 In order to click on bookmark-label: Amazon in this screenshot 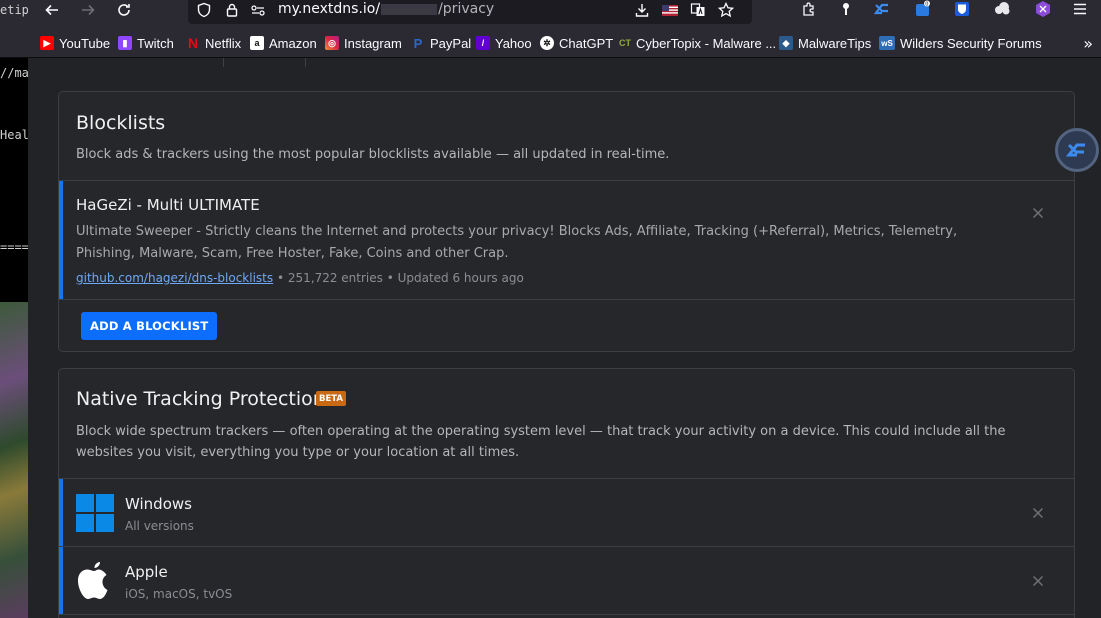, I will do `click(293, 43)`.